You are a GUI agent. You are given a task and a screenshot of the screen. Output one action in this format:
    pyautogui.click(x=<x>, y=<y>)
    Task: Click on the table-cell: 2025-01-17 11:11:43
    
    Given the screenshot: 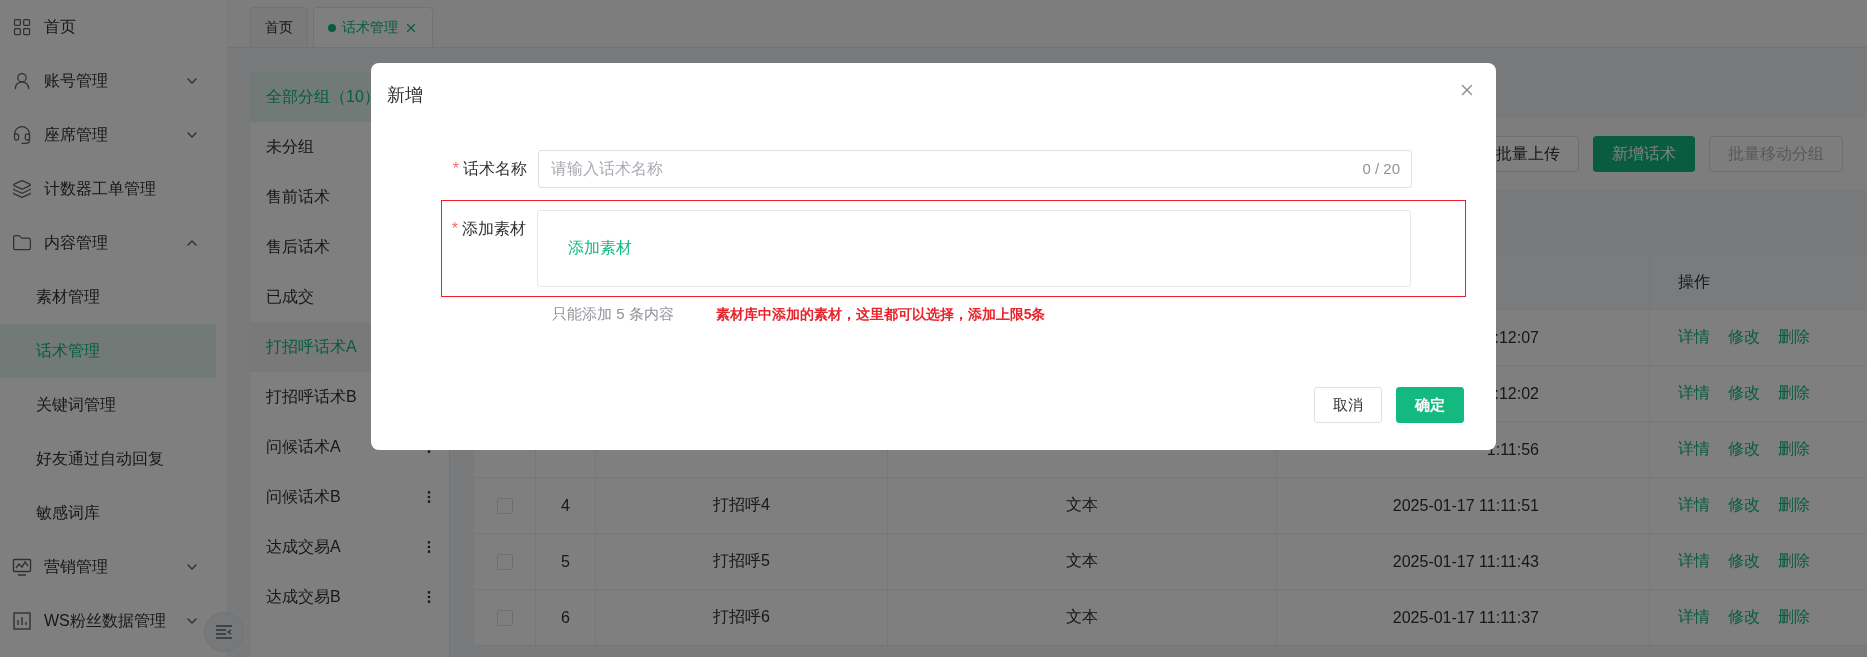 What is the action you would take?
    pyautogui.click(x=1465, y=561)
    